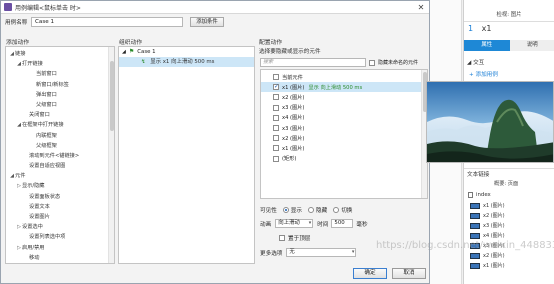 Image resolution: width=554 pixels, height=284 pixels. What do you see at coordinates (293, 108) in the screenshot?
I see `element-label: x3 (图片)` at bounding box center [293, 108].